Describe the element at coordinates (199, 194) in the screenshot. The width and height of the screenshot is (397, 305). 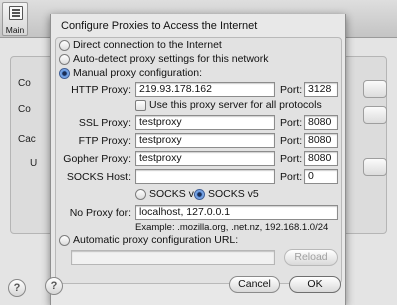
I see `socks-v5-radio` at that location.